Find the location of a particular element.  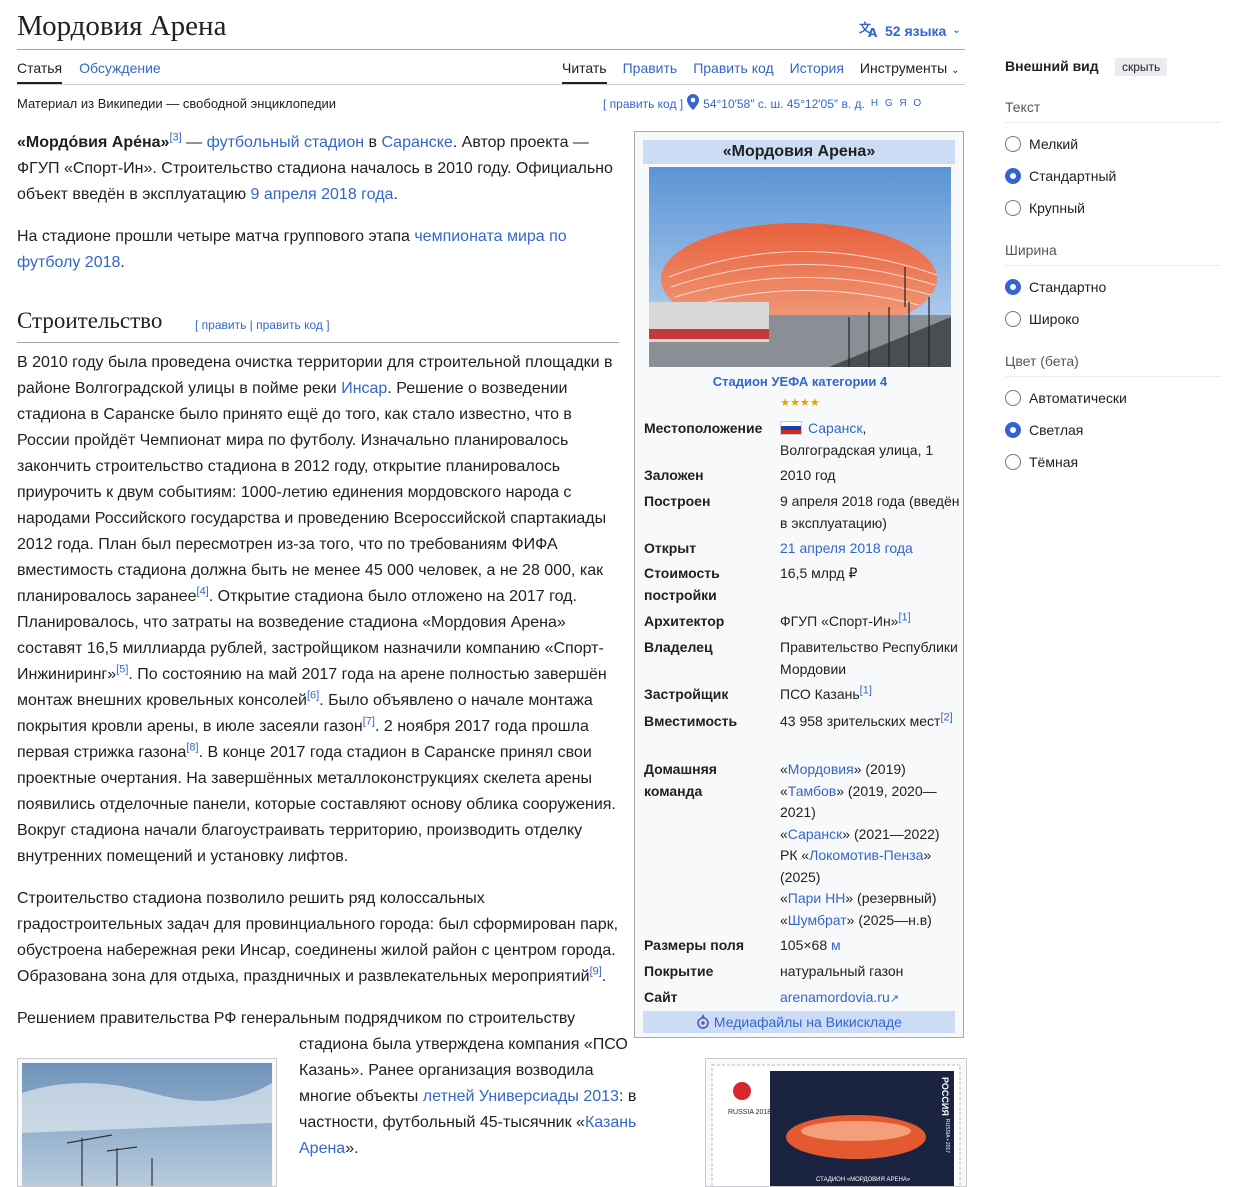

text-size-heading: Текст is located at coordinates (1023, 107).